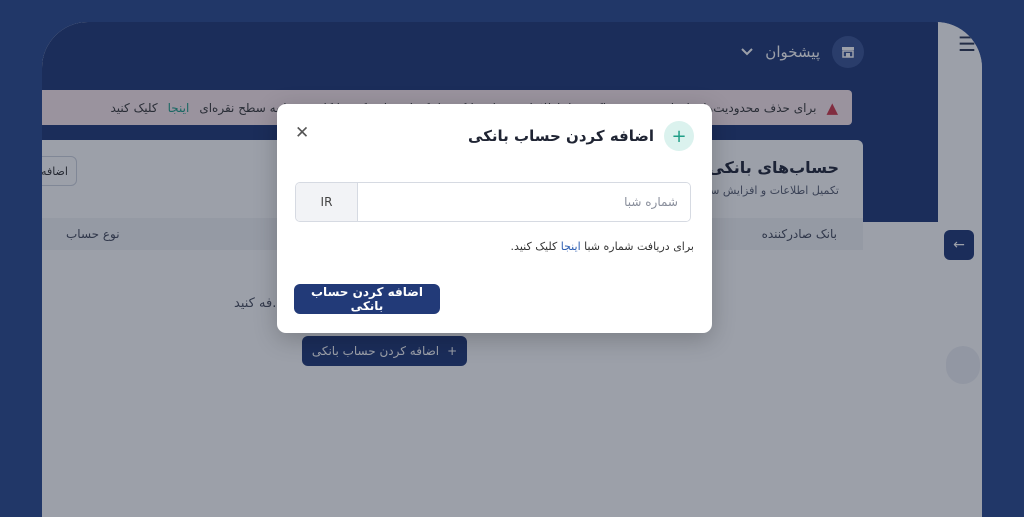  What do you see at coordinates (561, 136) in the screenshot?
I see `dialog-title: اضافه کردن حساب بانکی` at bounding box center [561, 136].